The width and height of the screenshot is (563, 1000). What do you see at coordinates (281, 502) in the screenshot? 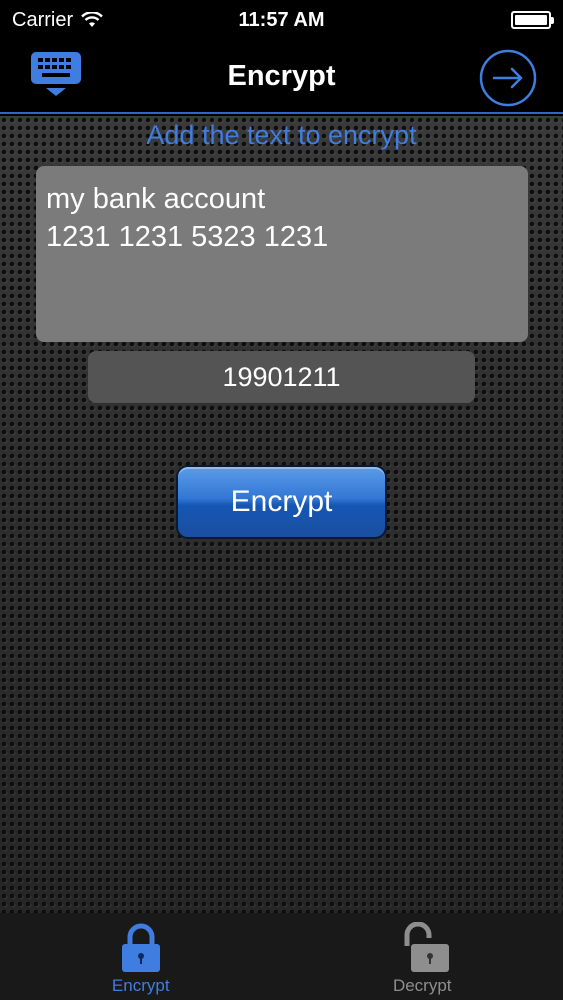
I see `encrypt-button: Encrypt` at bounding box center [281, 502].